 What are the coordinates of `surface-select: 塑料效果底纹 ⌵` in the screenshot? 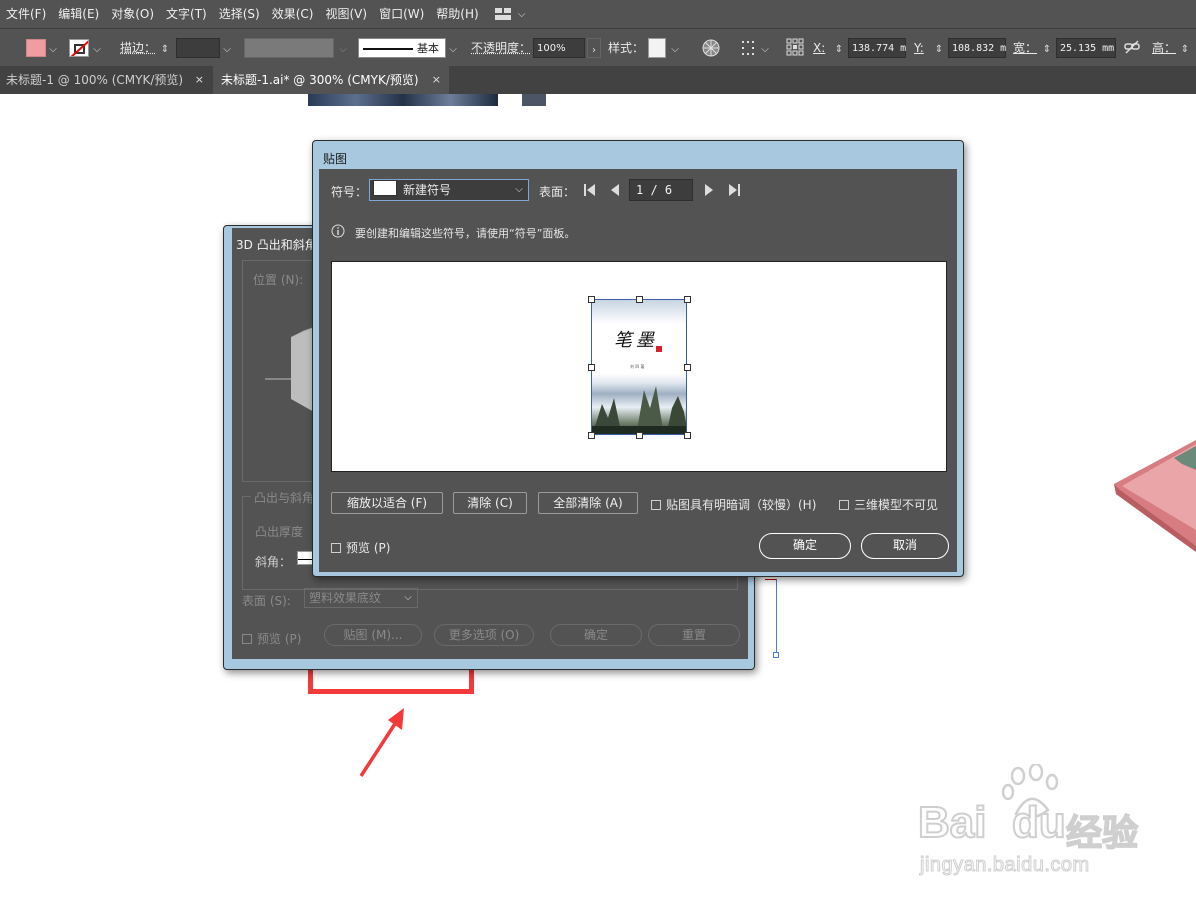 It's located at (361, 598).